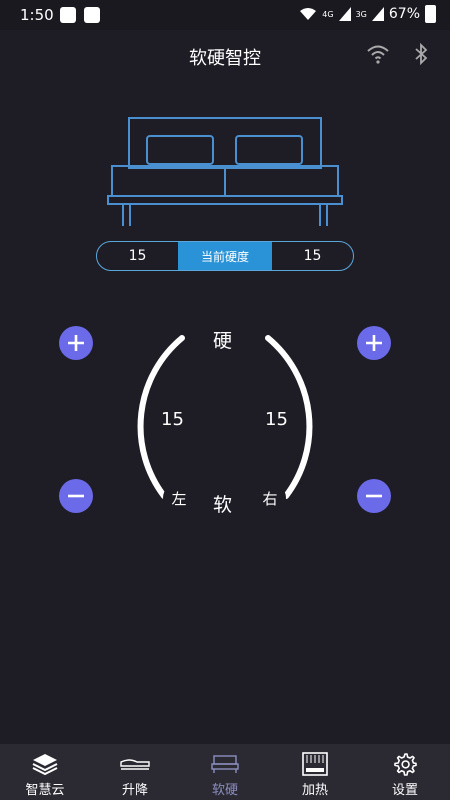 The image size is (450, 800). What do you see at coordinates (314, 790) in the screenshot?
I see `tab-label: 加热` at bounding box center [314, 790].